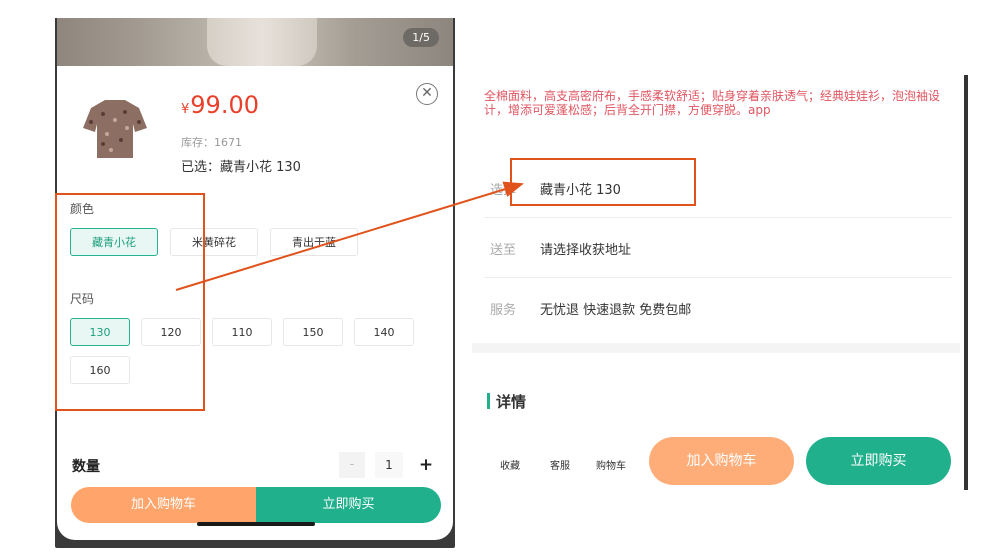 This screenshot has width=987, height=553. Describe the element at coordinates (603, 182) in the screenshot. I see `annotation-box-selection` at that location.